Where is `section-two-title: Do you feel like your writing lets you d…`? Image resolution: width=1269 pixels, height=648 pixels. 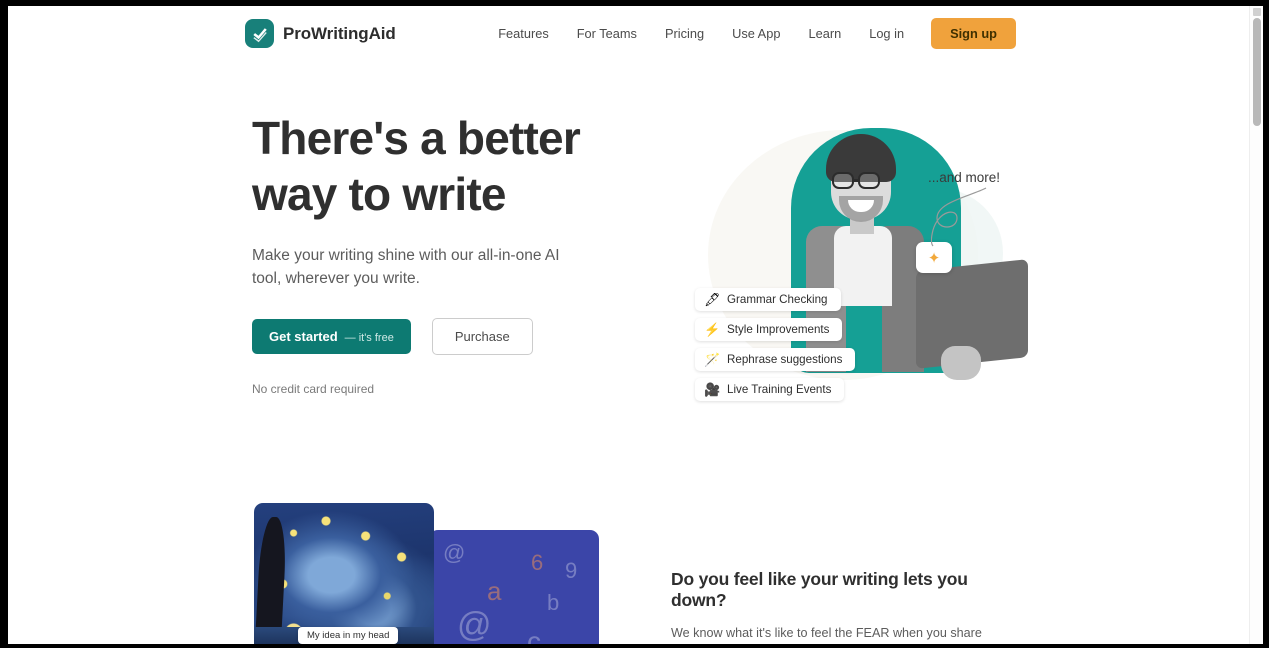 section-two-title: Do you feel like your writing lets you d… is located at coordinates (819, 589).